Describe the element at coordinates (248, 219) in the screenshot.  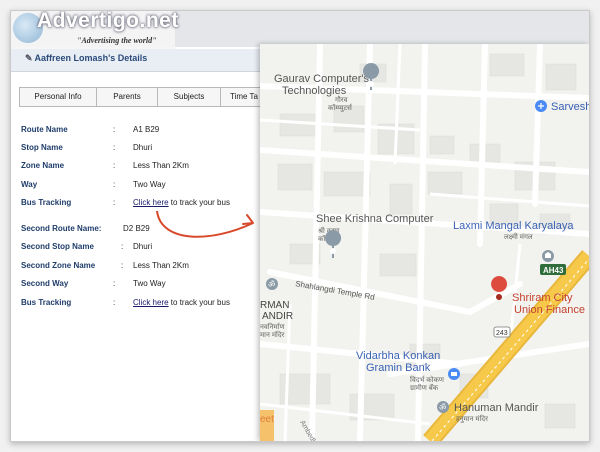
I see `arrow-head-icon` at that location.